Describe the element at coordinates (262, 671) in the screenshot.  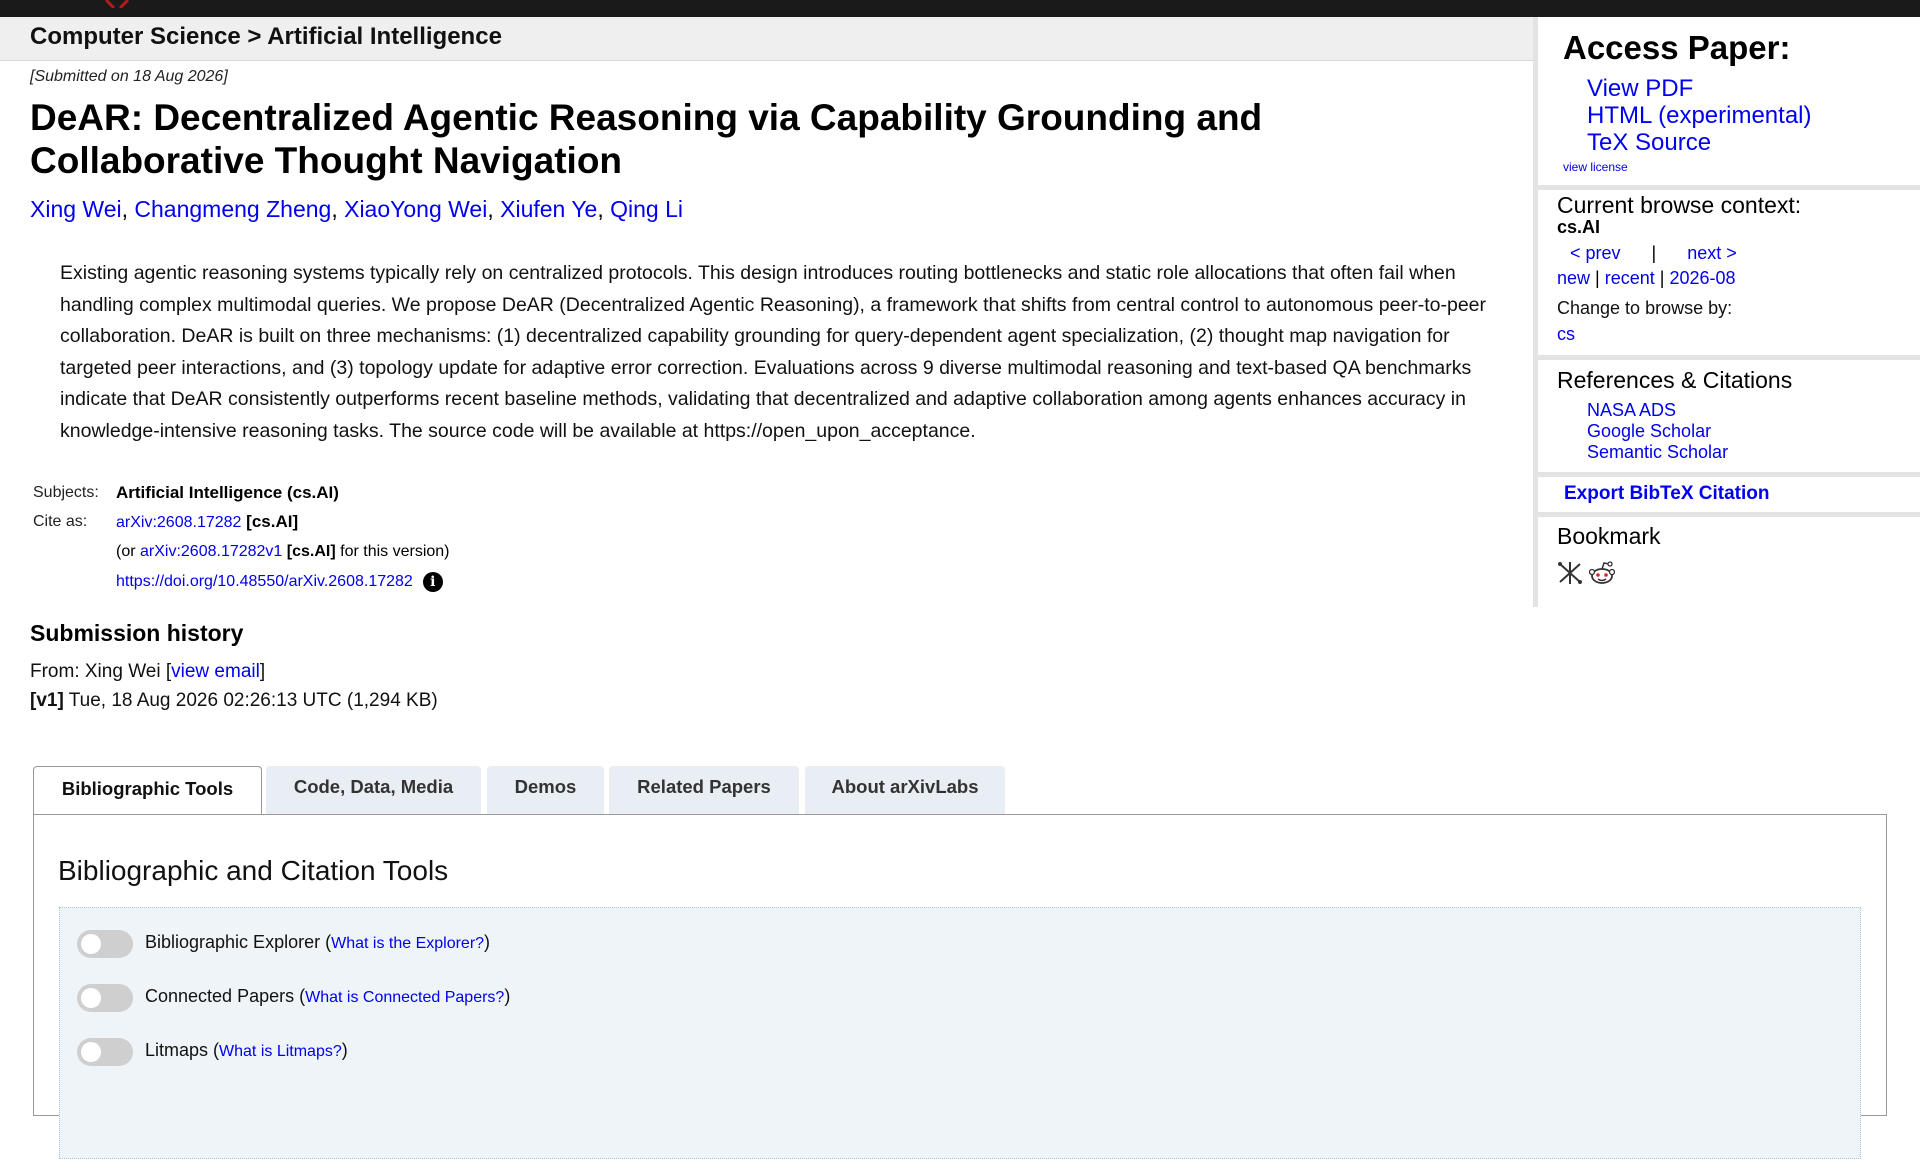
I see `submitter-suffix: ]` at that location.